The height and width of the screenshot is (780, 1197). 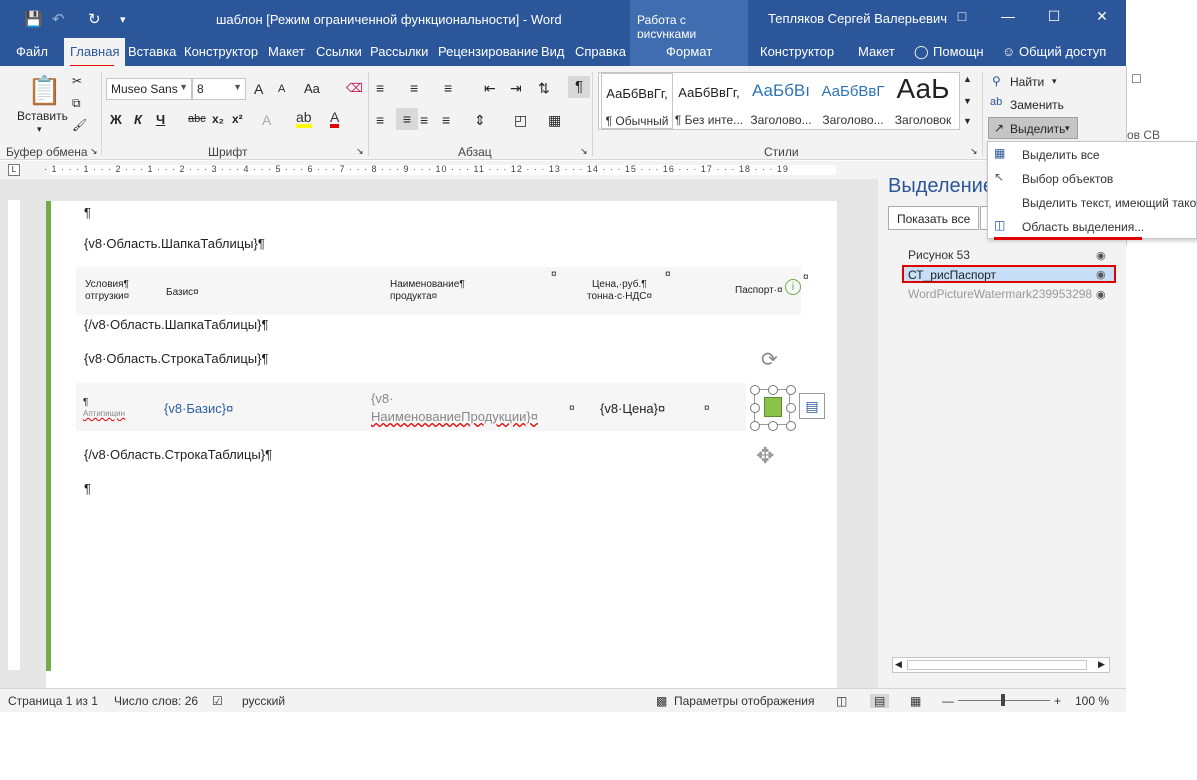 What do you see at coordinates (152, 51) in the screenshot?
I see `tab-insert: Вставка` at bounding box center [152, 51].